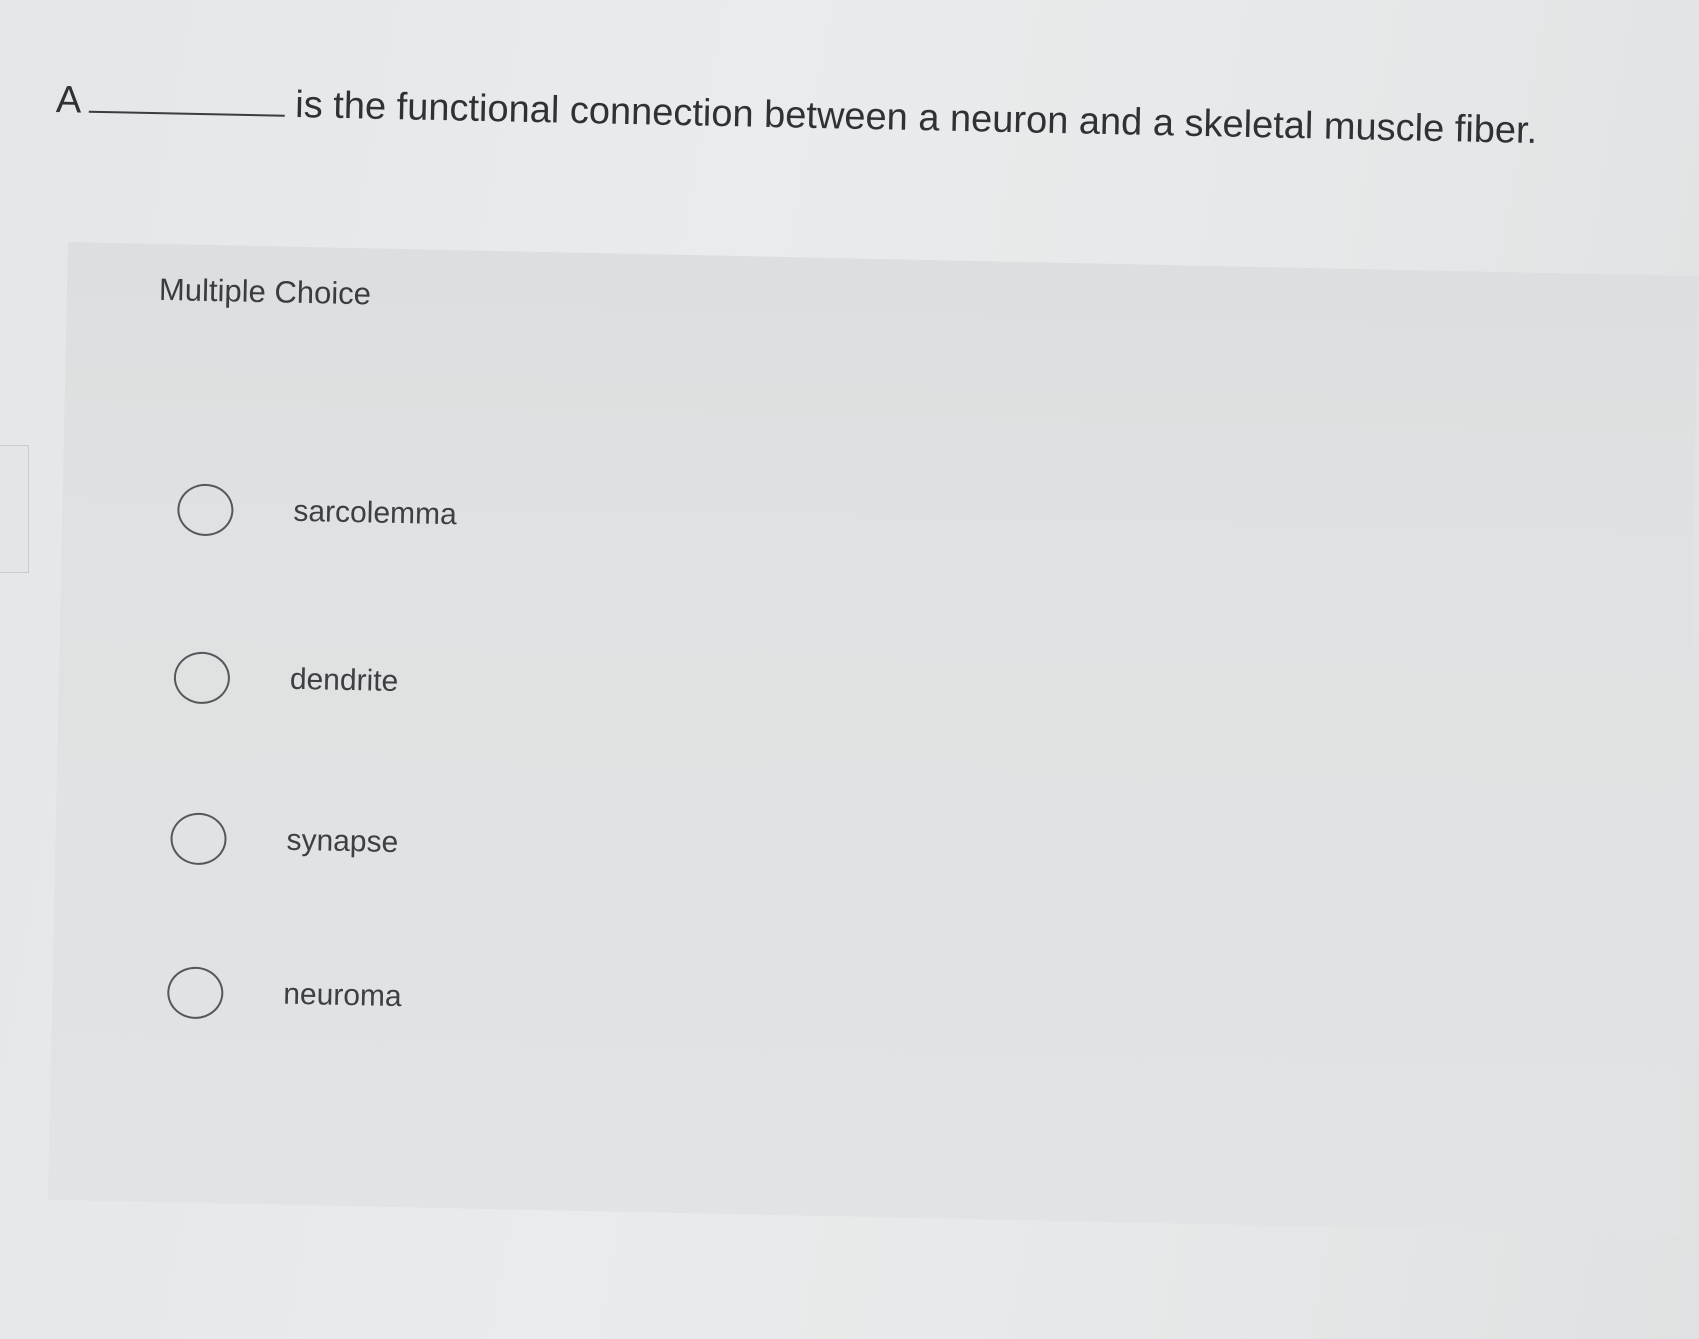 This screenshot has width=1699, height=1339. What do you see at coordinates (14, 509) in the screenshot?
I see `left-edge-tab` at bounding box center [14, 509].